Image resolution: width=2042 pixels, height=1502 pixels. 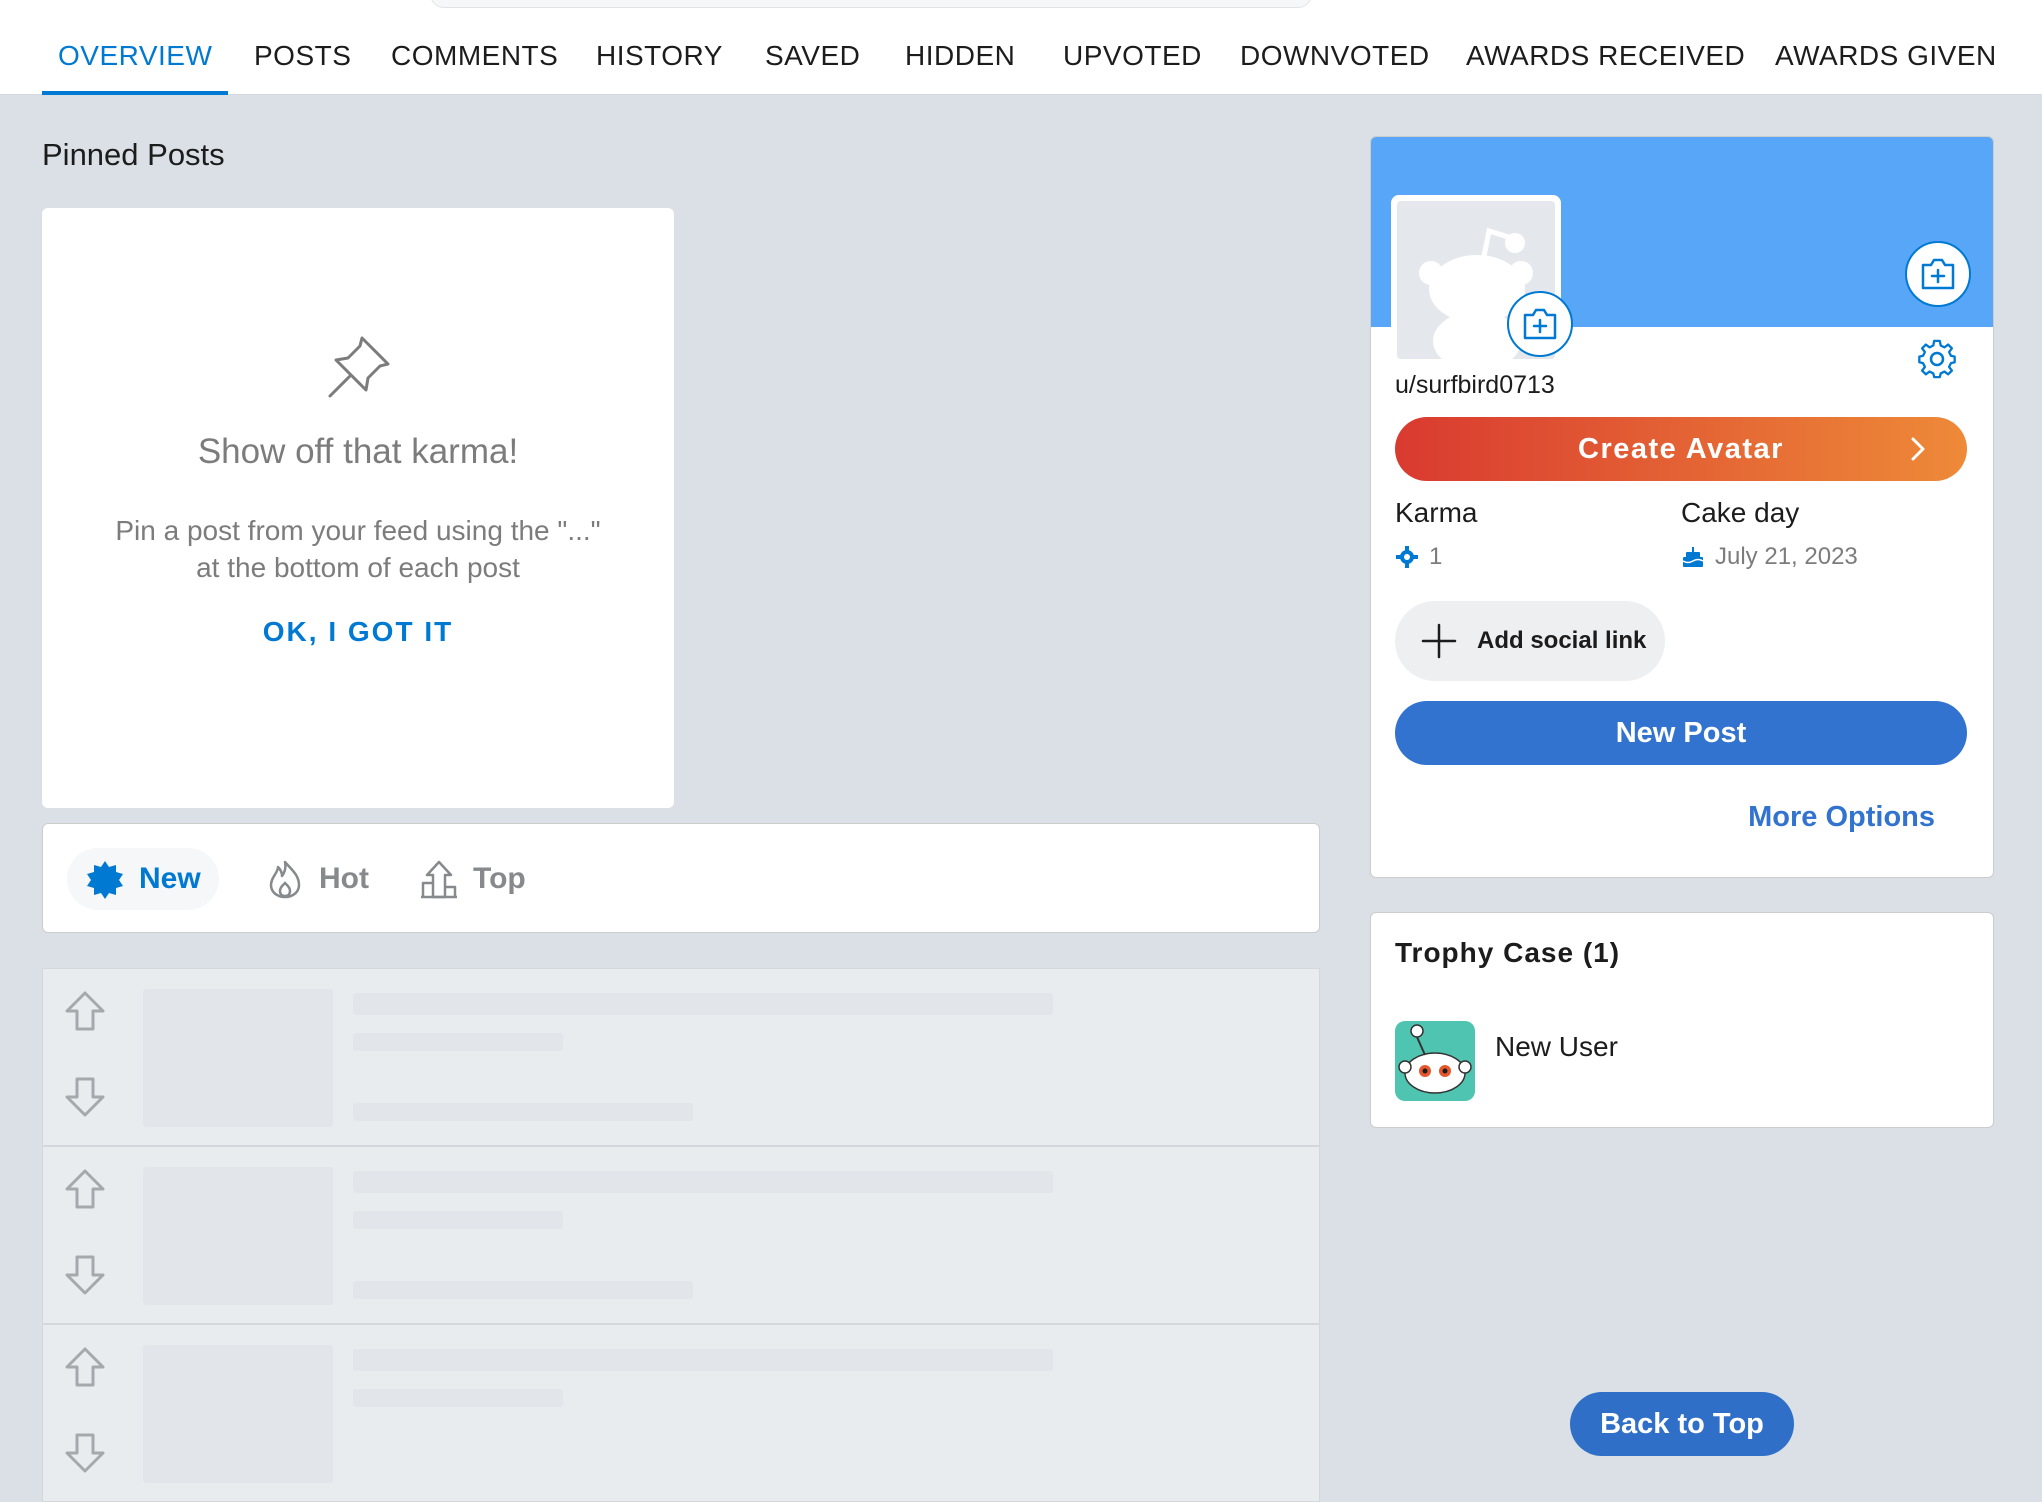 I want to click on pinned-posts-heading: Pinned Posts, so click(x=133, y=154).